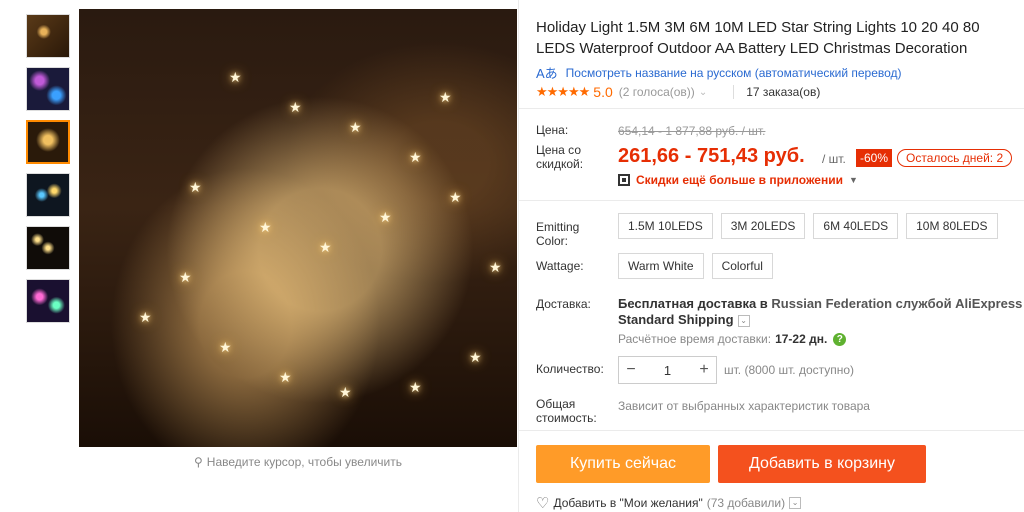 The width and height of the screenshot is (1024, 512). What do you see at coordinates (789, 370) in the screenshot?
I see `quantity-available: шт. (8000 шт. доступно)` at bounding box center [789, 370].